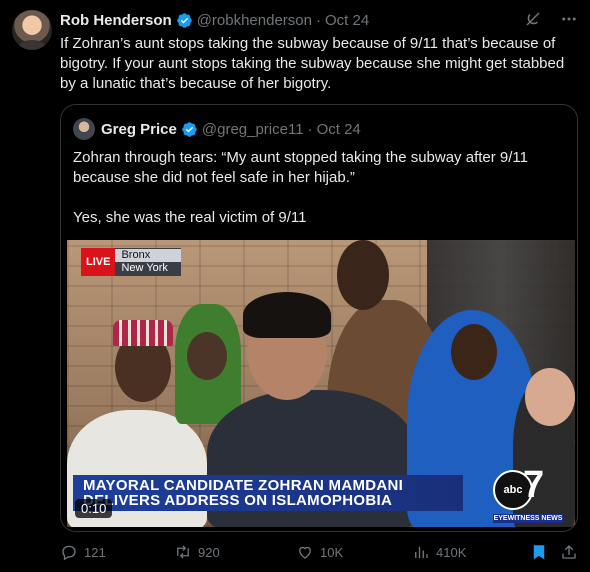  Describe the element at coordinates (143, 333) in the screenshot. I see `video-figure-cap` at that location.